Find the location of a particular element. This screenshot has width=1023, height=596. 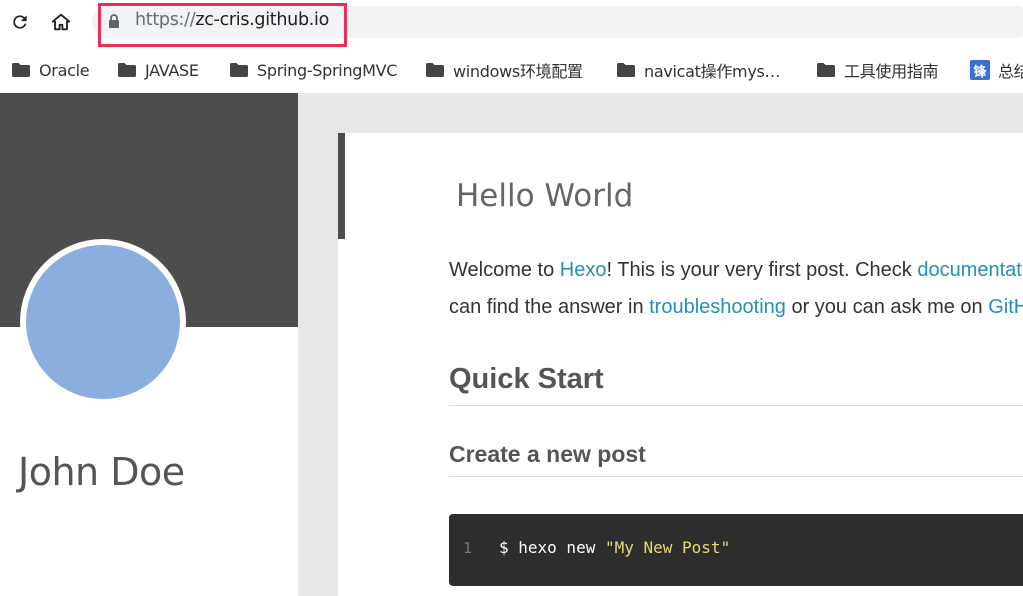

heading-quick-start: Quick Start is located at coordinates (526, 379).